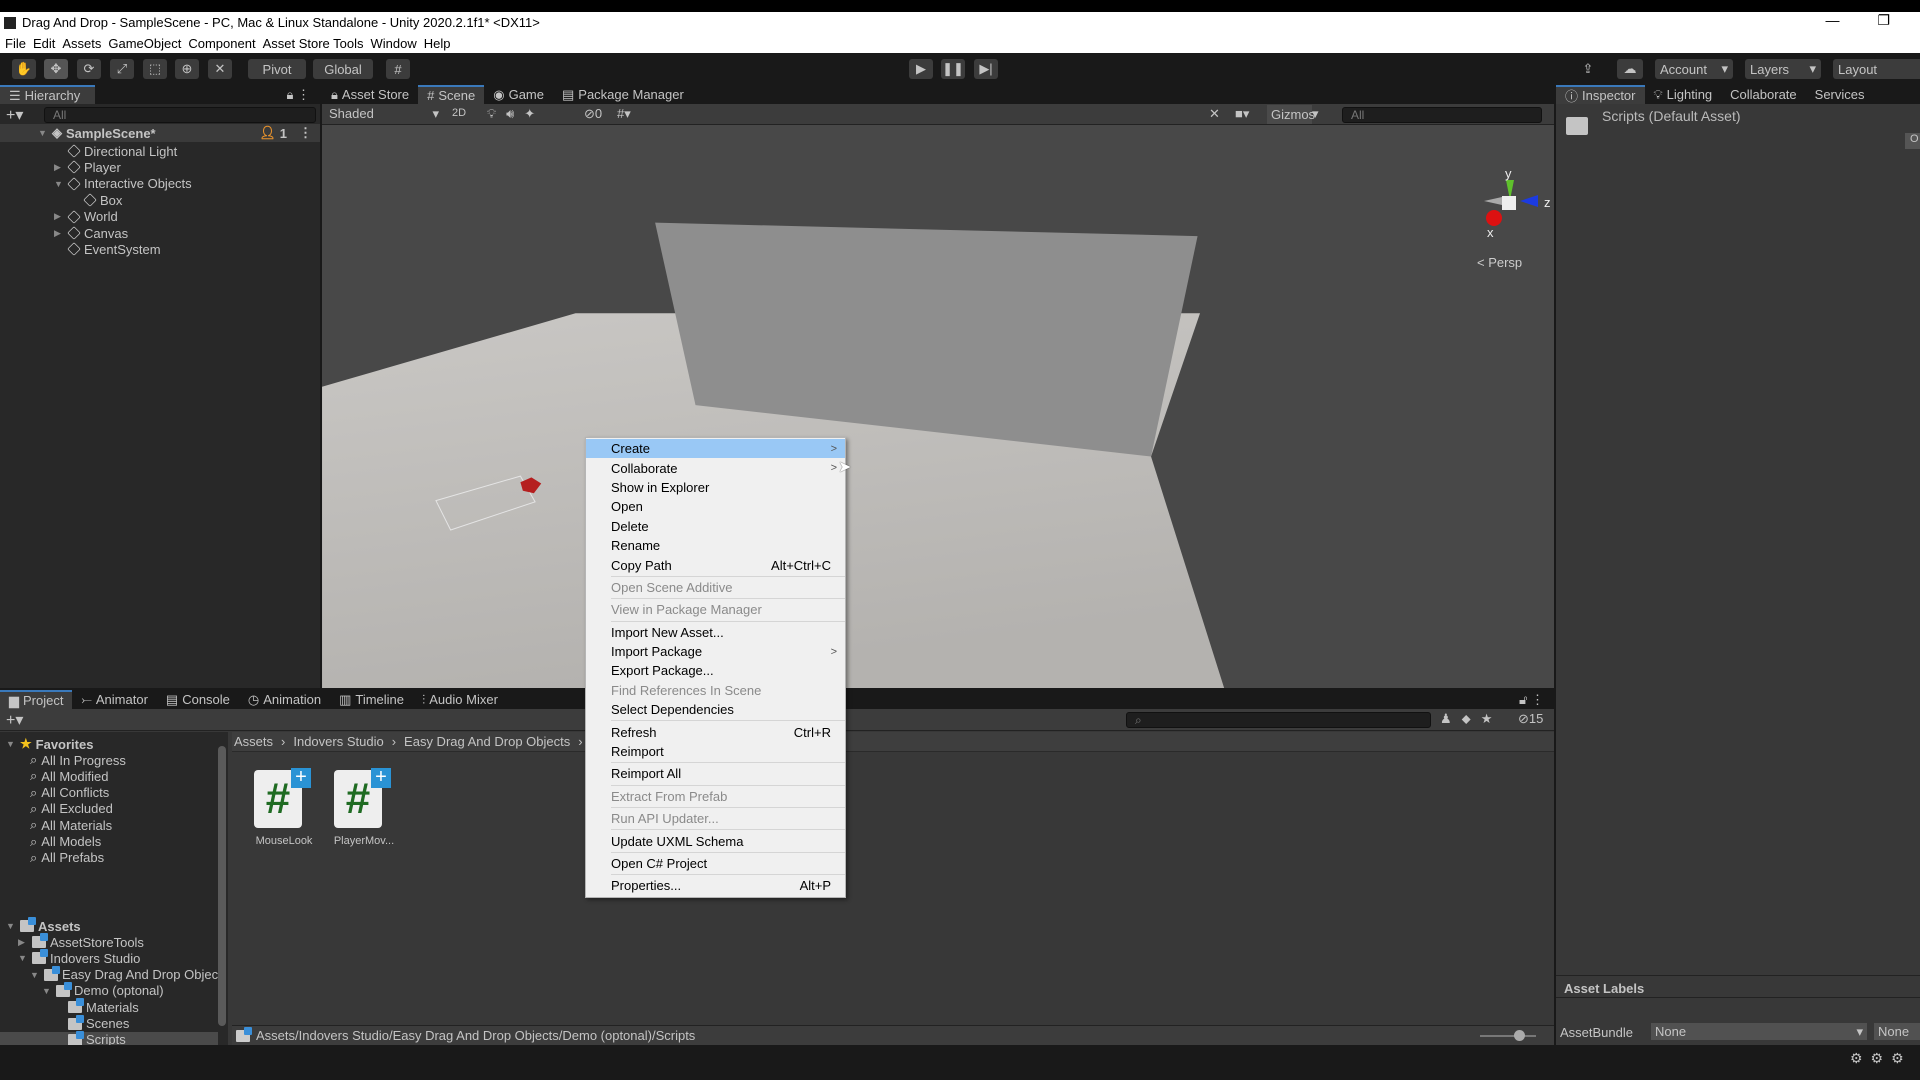 The height and width of the screenshot is (1080, 1920). Describe the element at coordinates (1759, 1031) in the screenshot. I see `assetbundle-dropdown: None ▾` at that location.